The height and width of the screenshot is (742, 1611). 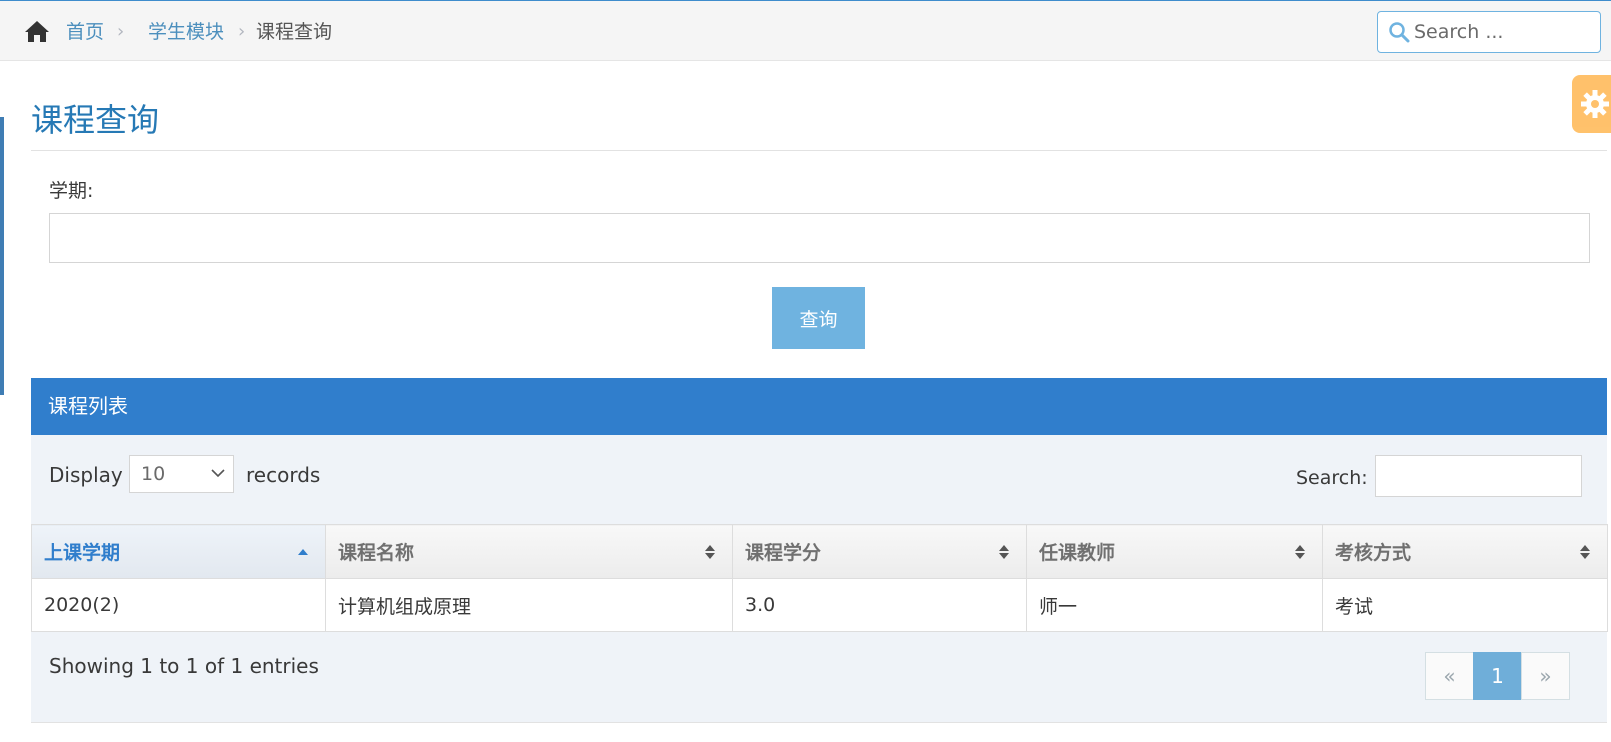 What do you see at coordinates (178, 551) in the screenshot?
I see `column-header-term: 上课学期` at bounding box center [178, 551].